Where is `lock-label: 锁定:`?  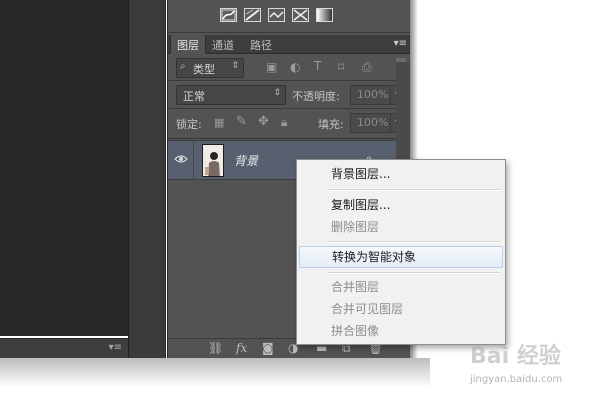 lock-label: 锁定: is located at coordinates (189, 124).